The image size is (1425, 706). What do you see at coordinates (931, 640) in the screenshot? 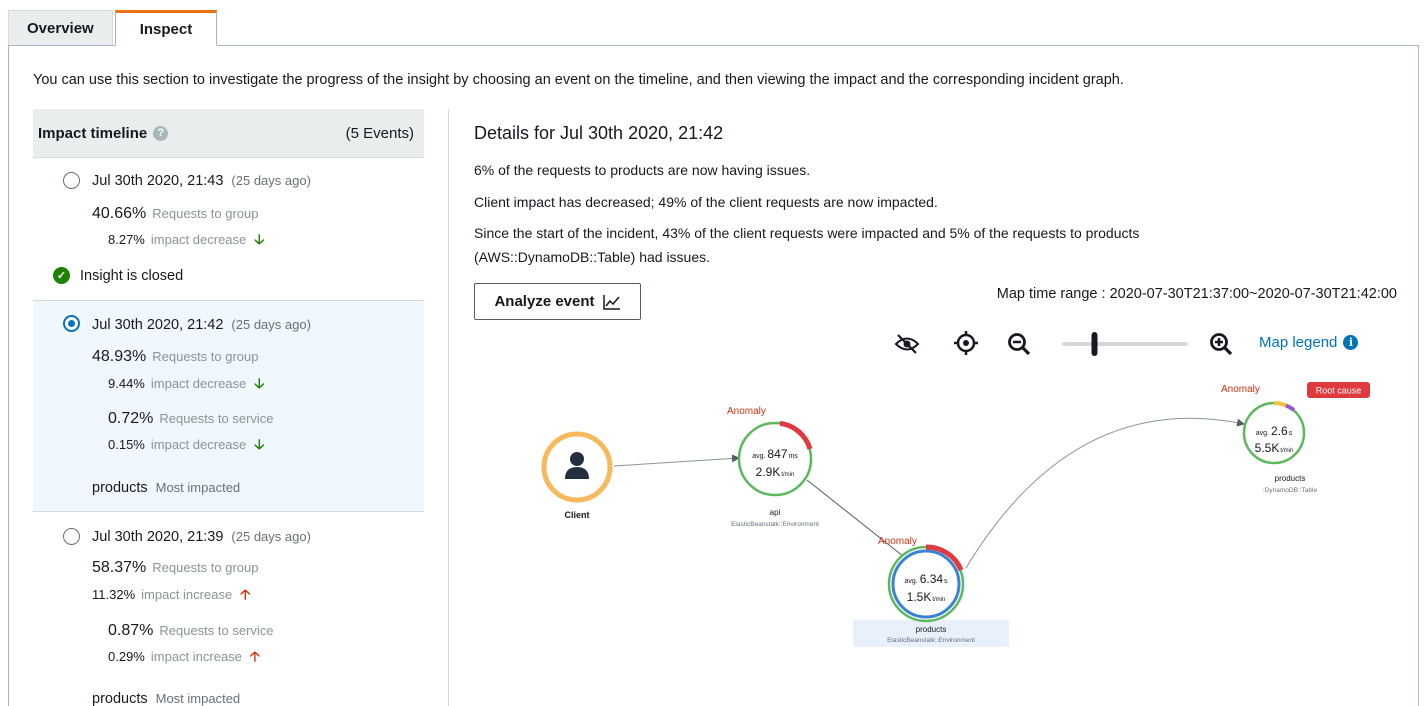
I see `products-eb-type: ElasticBeanstalk::Environment` at bounding box center [931, 640].